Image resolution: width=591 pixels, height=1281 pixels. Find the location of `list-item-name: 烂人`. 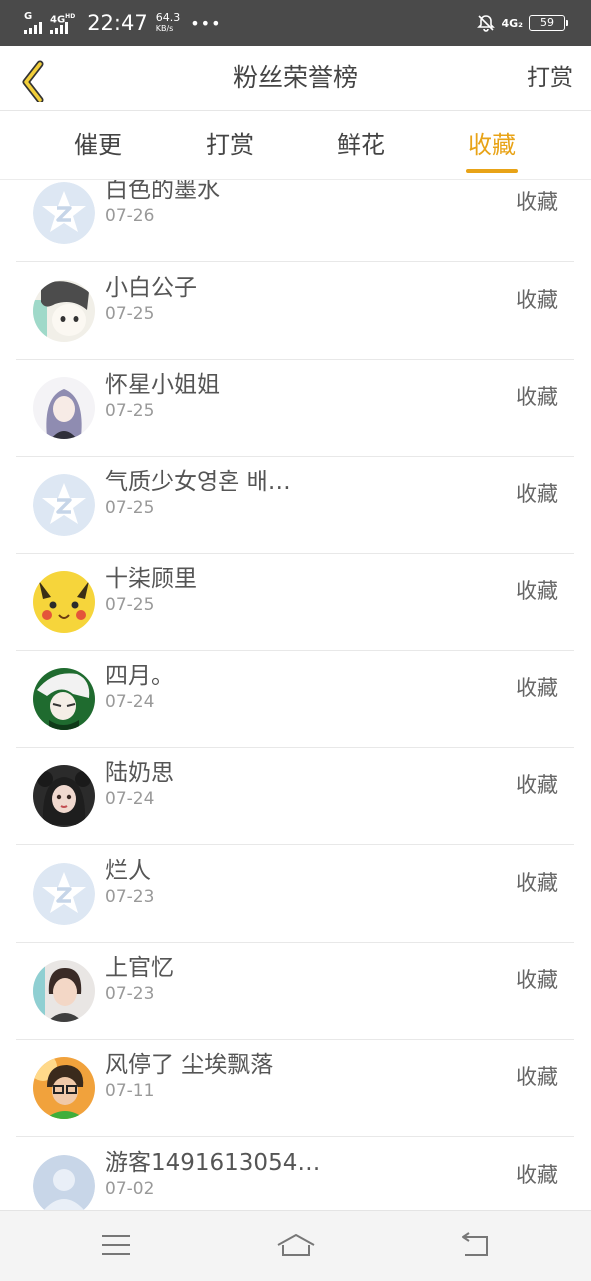

list-item-name: 烂人 is located at coordinates (128, 871).